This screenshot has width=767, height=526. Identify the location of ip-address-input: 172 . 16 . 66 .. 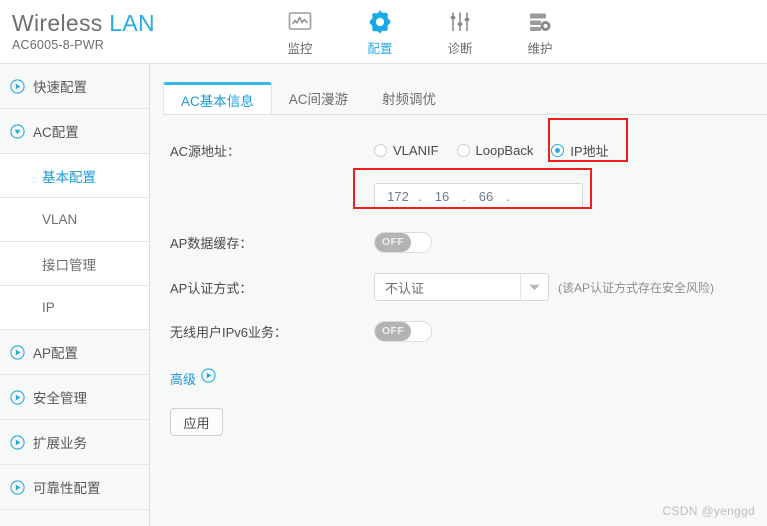
(478, 196).